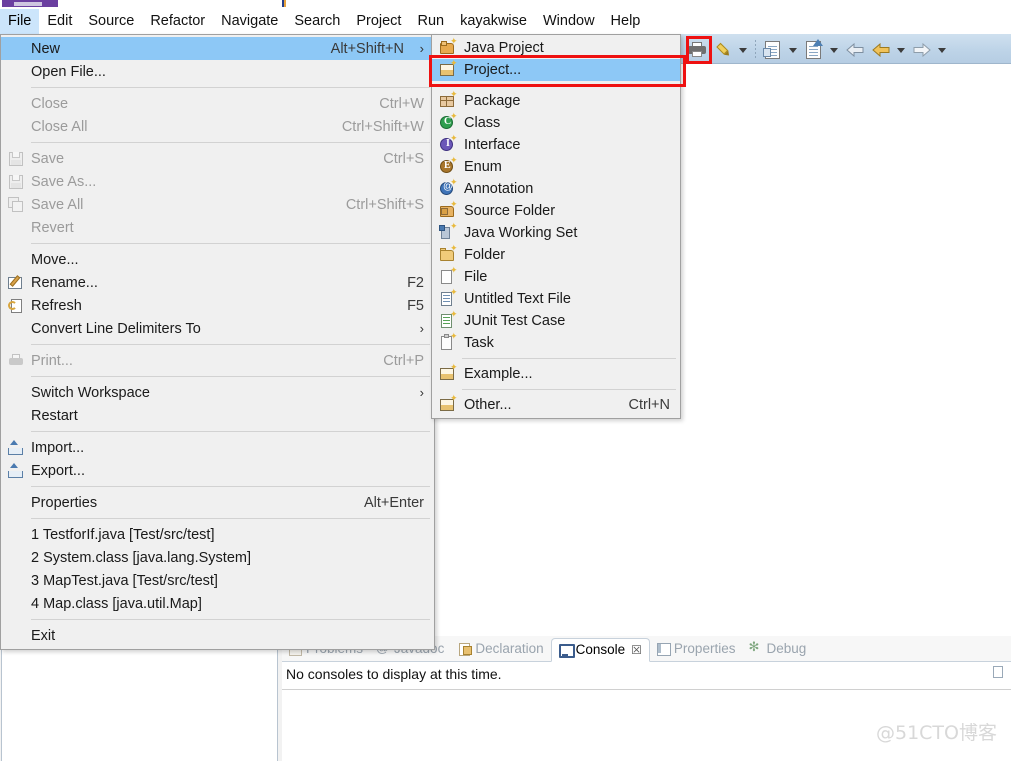 Image resolution: width=1011 pixels, height=761 pixels. What do you see at coordinates (139, 698) in the screenshot?
I see `left-view-pane` at bounding box center [139, 698].